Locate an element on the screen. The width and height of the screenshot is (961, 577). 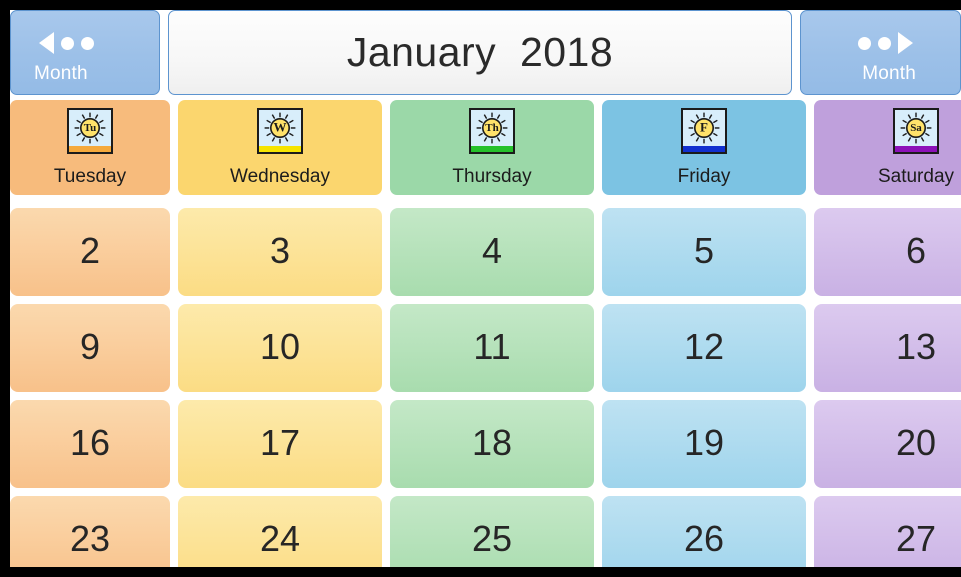
date-cell: 25 is located at coordinates (492, 531).